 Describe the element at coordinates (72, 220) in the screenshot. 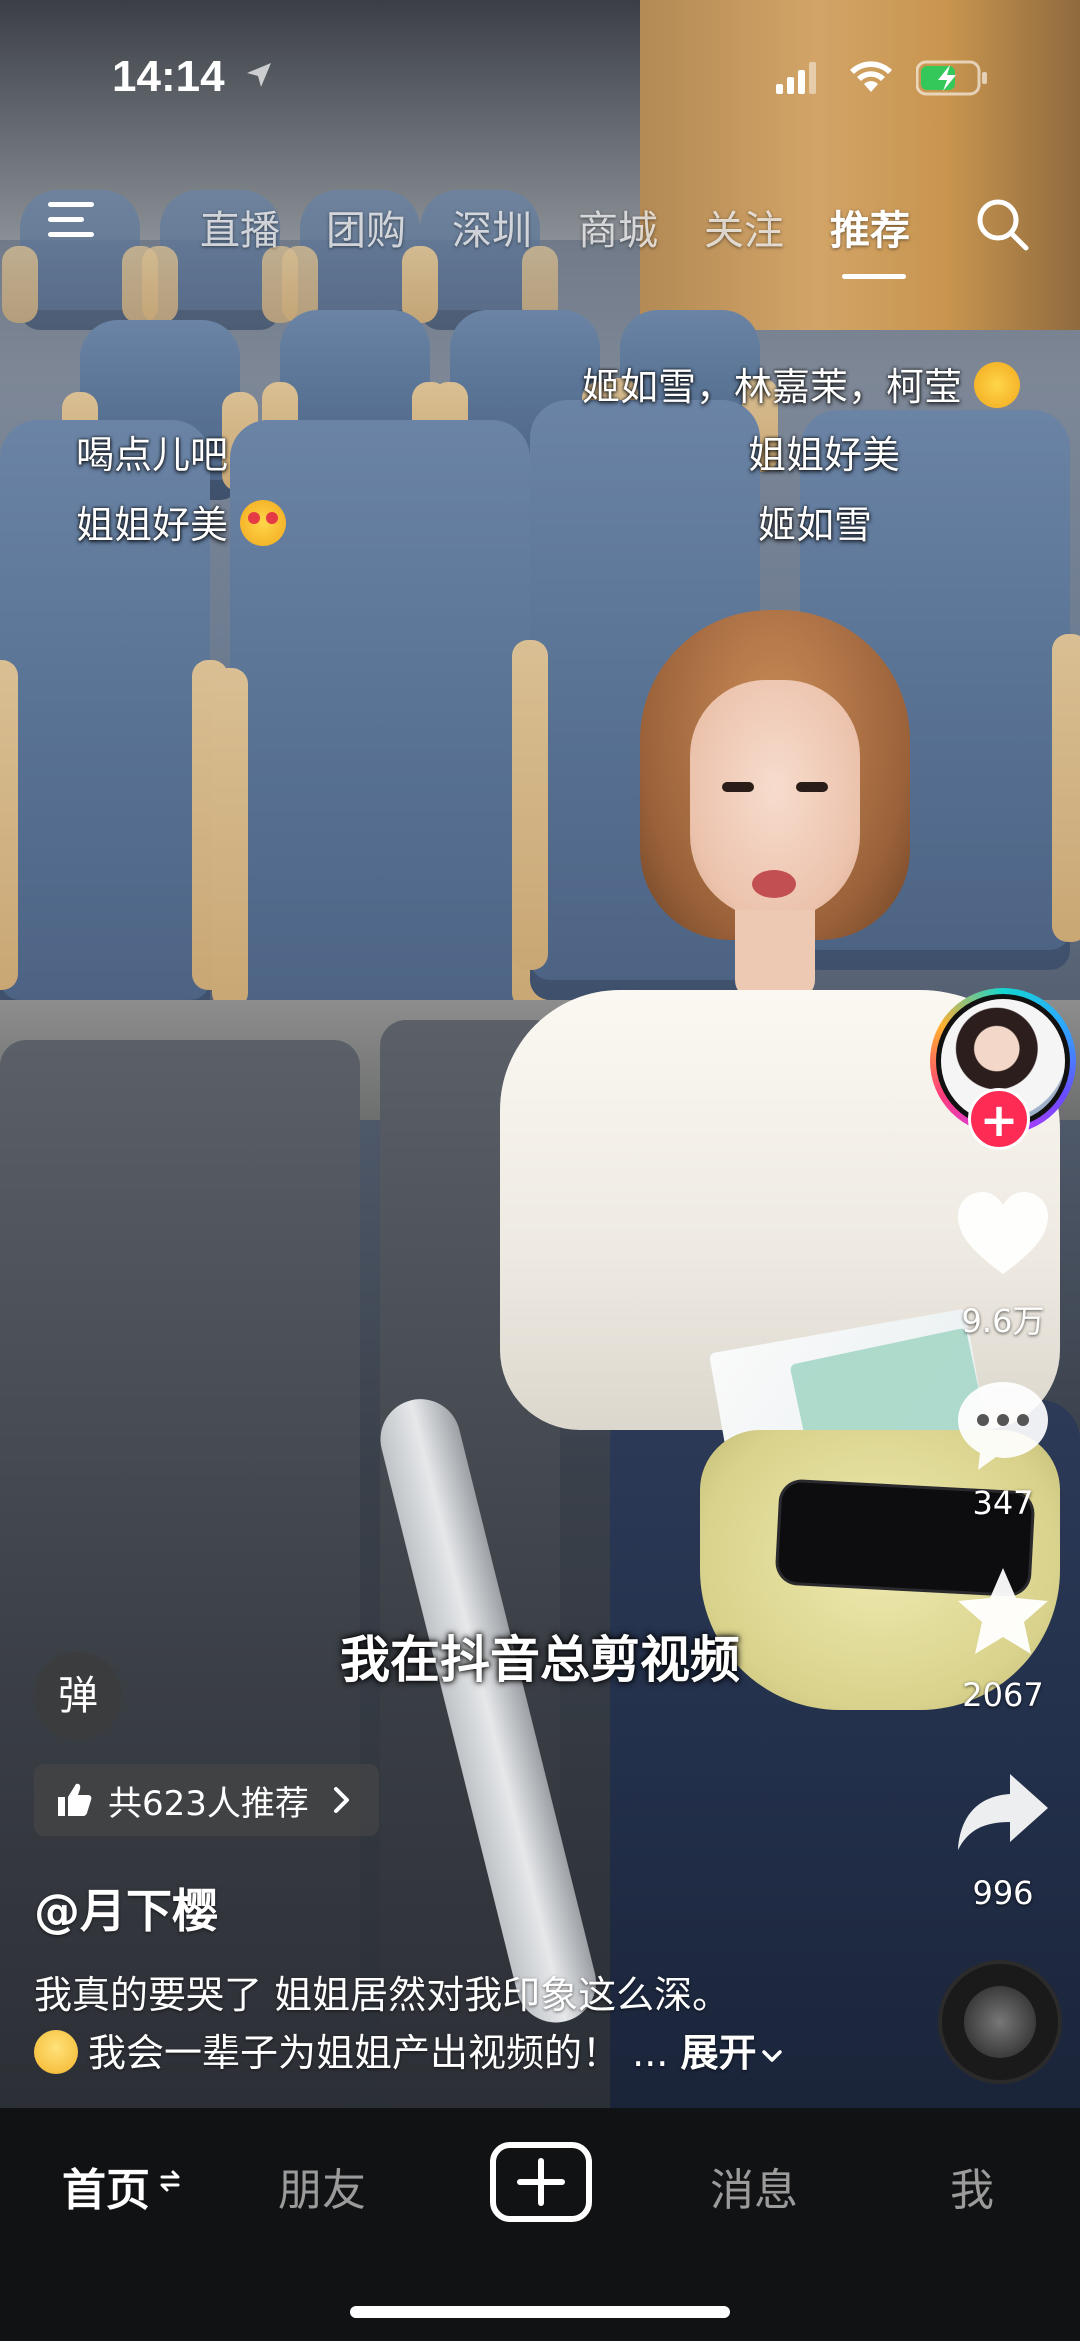

I see `menu-icon` at that location.